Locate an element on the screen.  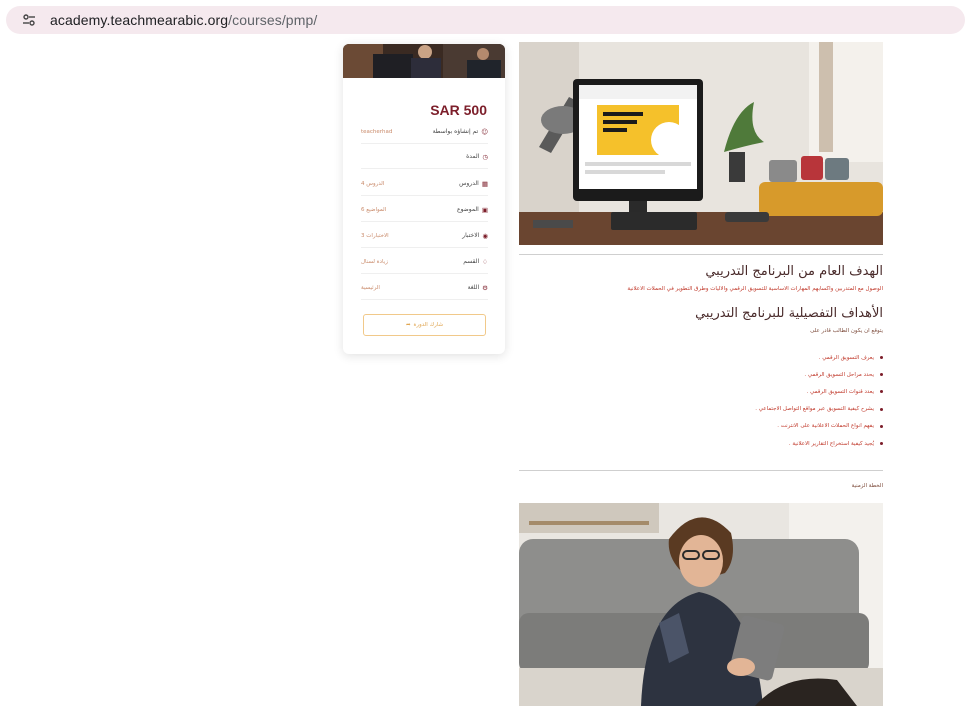
info-row-lessons: 4 الدروس ▦ الدروس is located at coordinates (424, 184).